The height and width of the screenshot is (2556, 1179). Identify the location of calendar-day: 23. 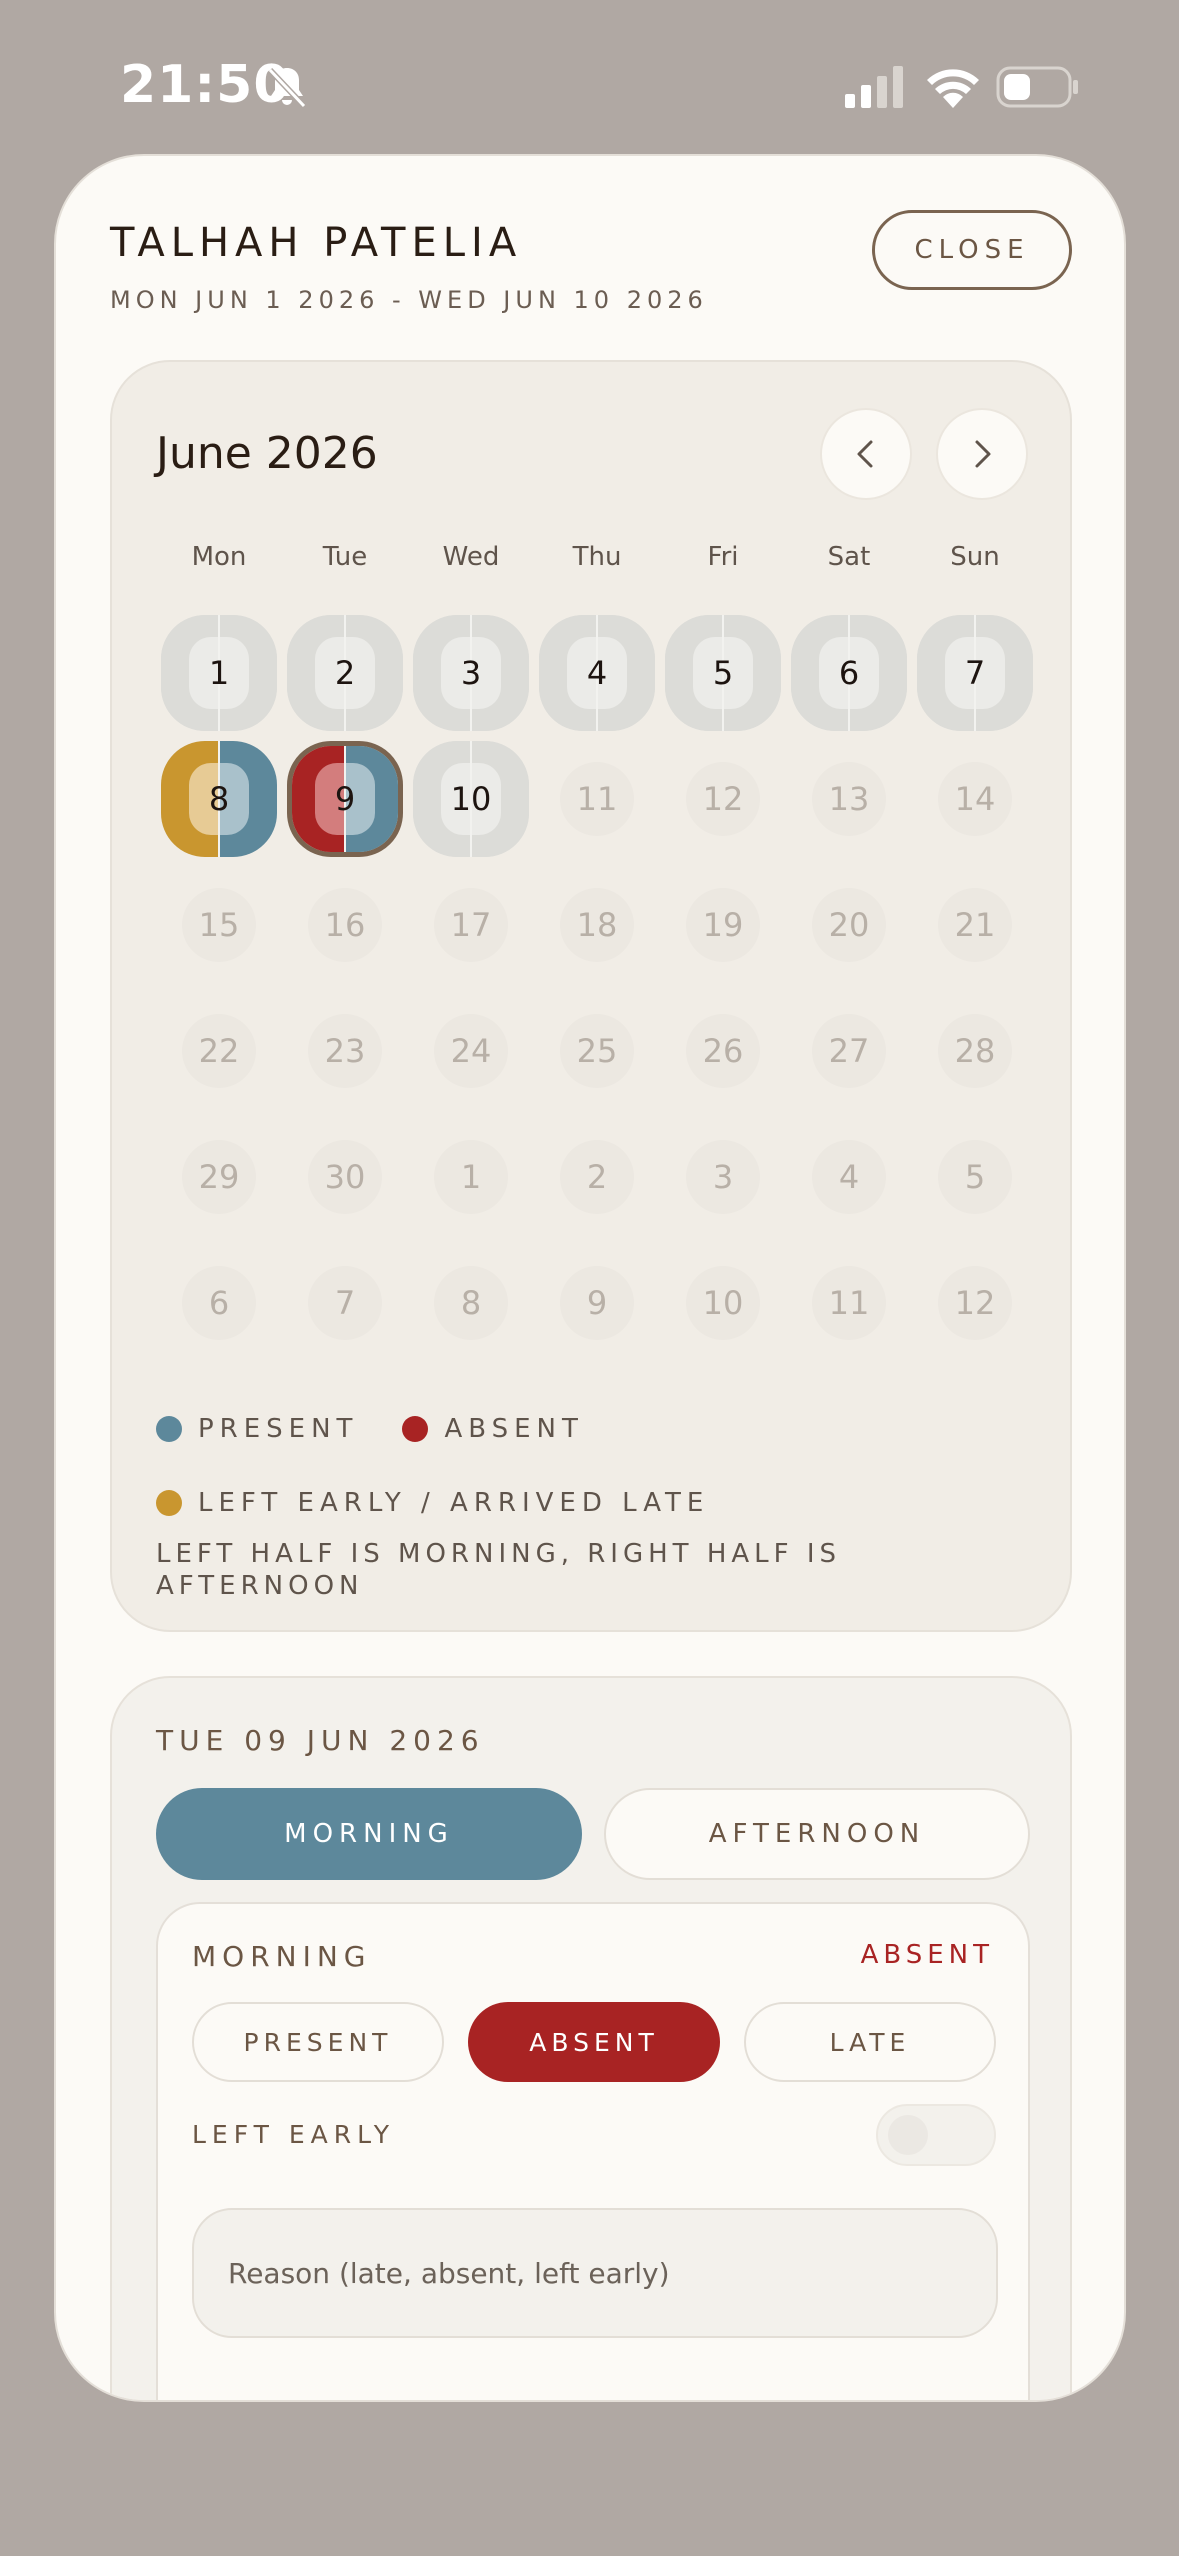
(345, 1051).